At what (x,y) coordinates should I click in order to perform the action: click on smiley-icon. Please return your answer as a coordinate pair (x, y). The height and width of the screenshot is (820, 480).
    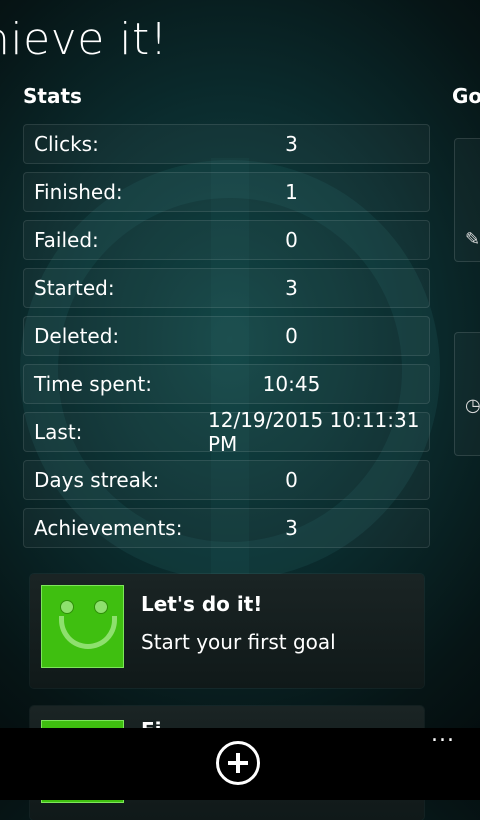
    Looking at the image, I should click on (82, 626).